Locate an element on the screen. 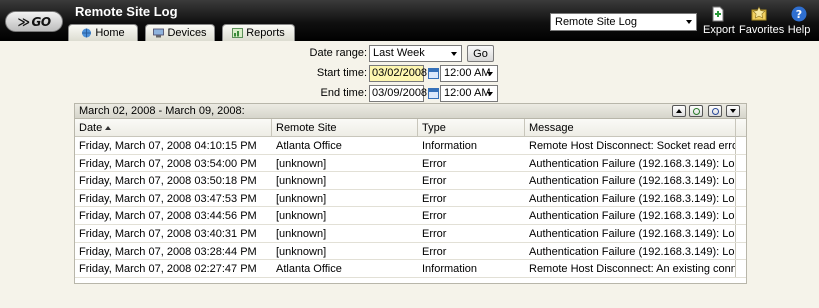  column-header-remote-site: Remote Site is located at coordinates (345, 127).